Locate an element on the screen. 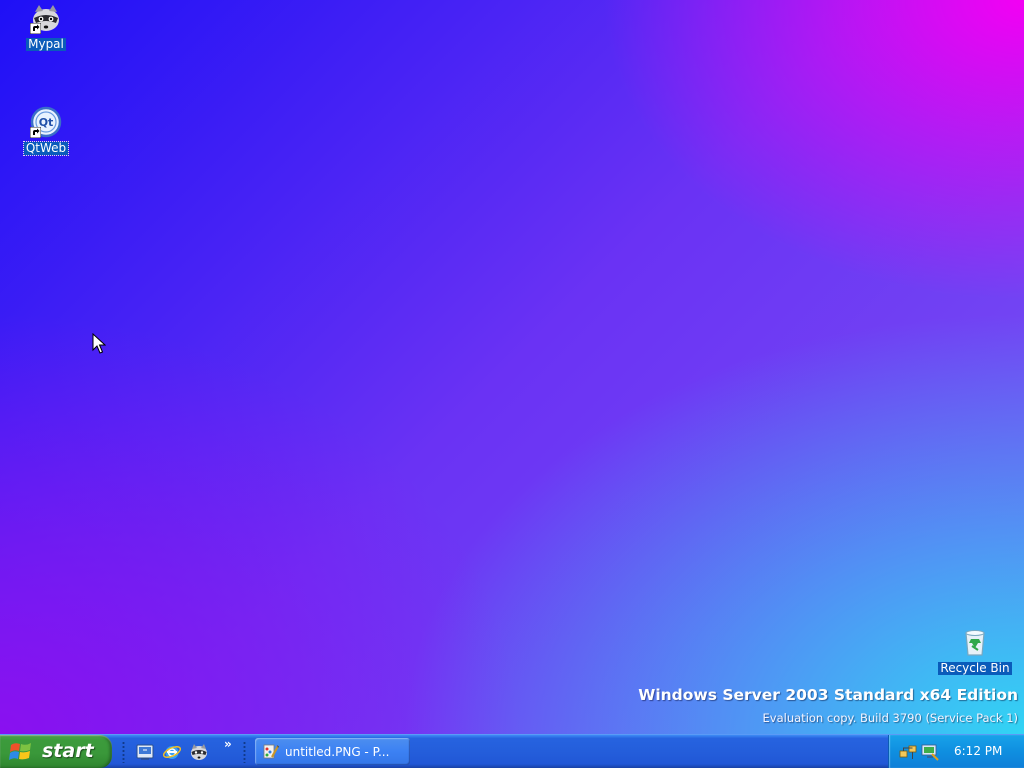 This screenshot has height=768, width=1024. system-tray: 6:12 PM is located at coordinates (956, 751).